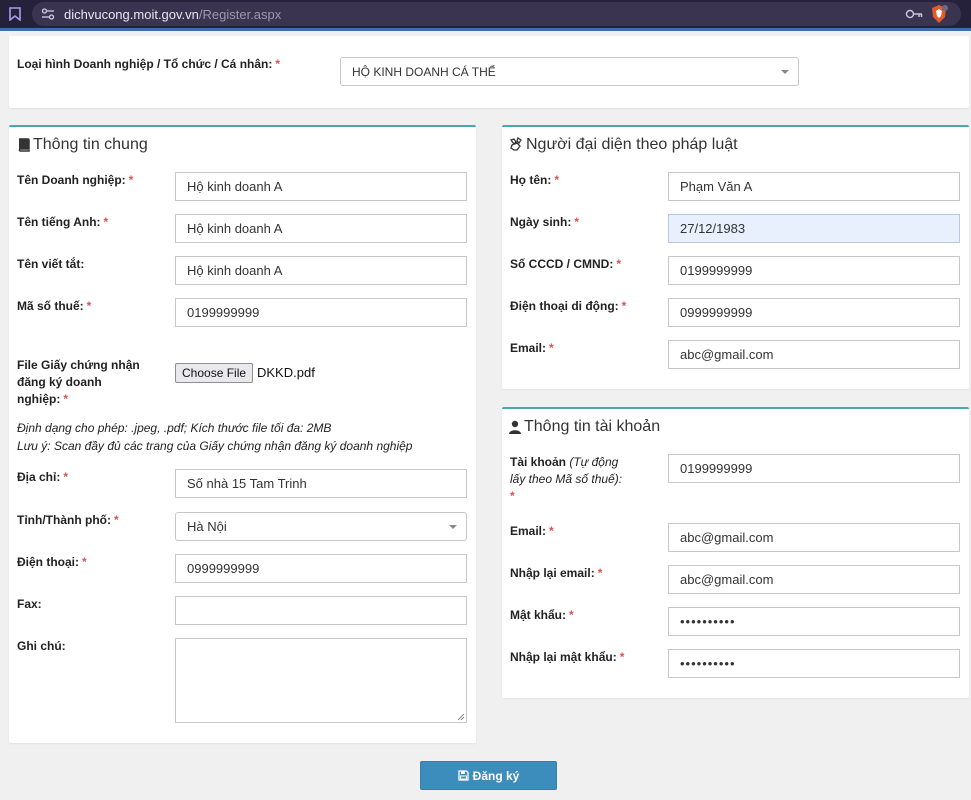 The image size is (971, 800). I want to click on company-name-label: Tên Doanh nghiệp: *, so click(75, 180).